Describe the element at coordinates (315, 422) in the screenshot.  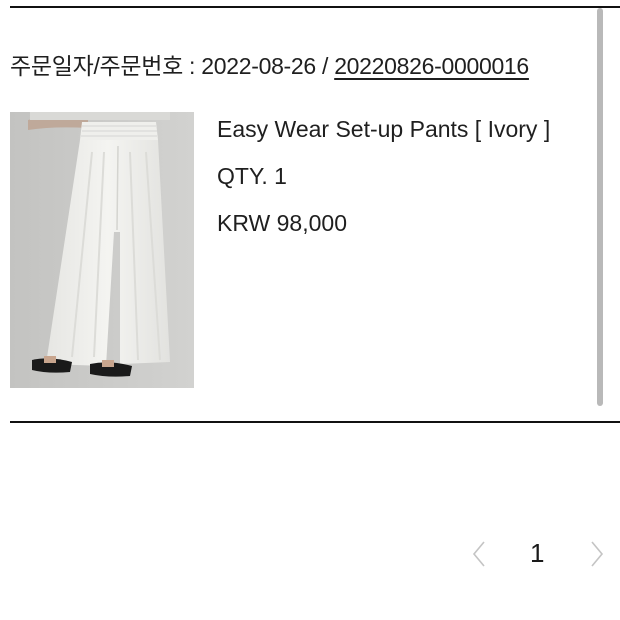
I see `bottom-divider` at that location.